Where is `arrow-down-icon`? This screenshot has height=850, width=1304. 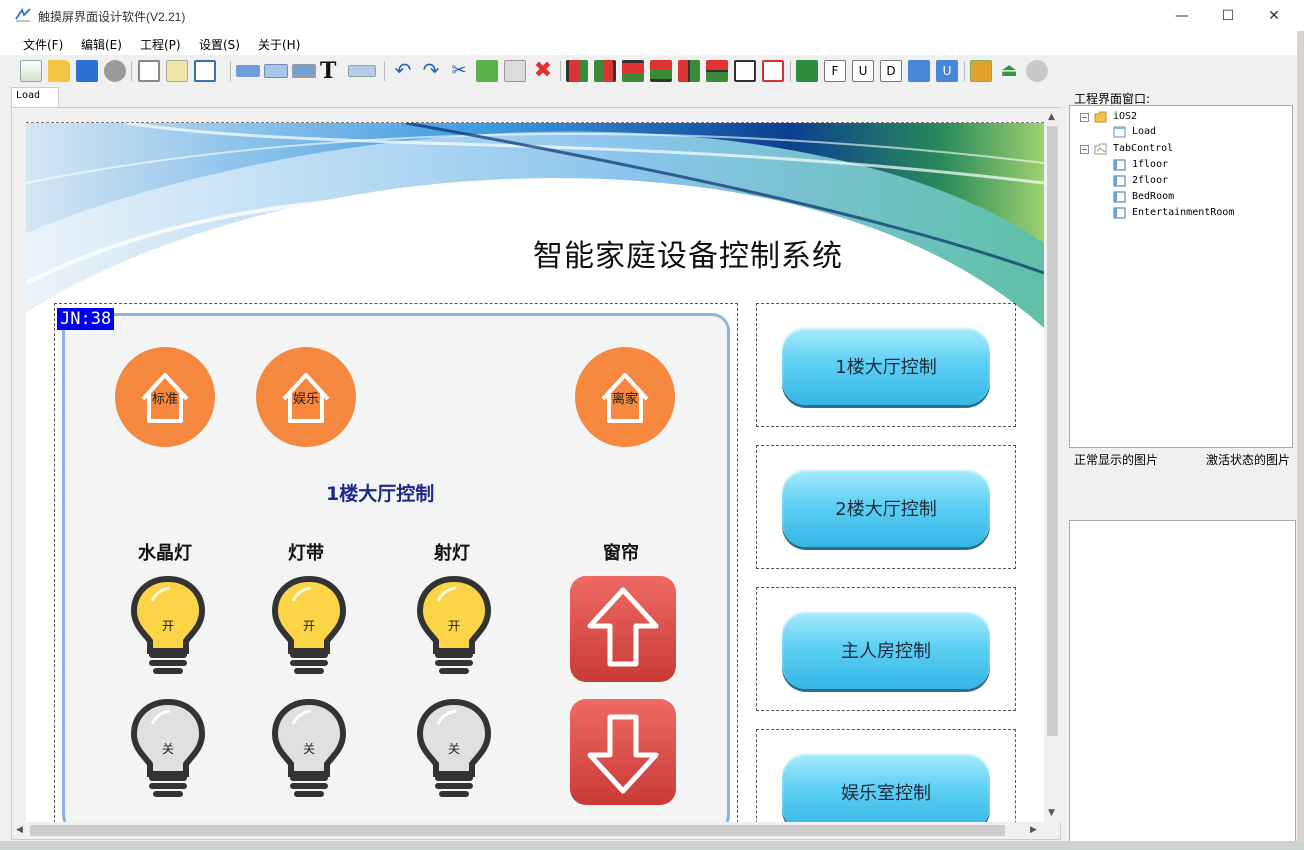
arrow-down-icon is located at coordinates (623, 754).